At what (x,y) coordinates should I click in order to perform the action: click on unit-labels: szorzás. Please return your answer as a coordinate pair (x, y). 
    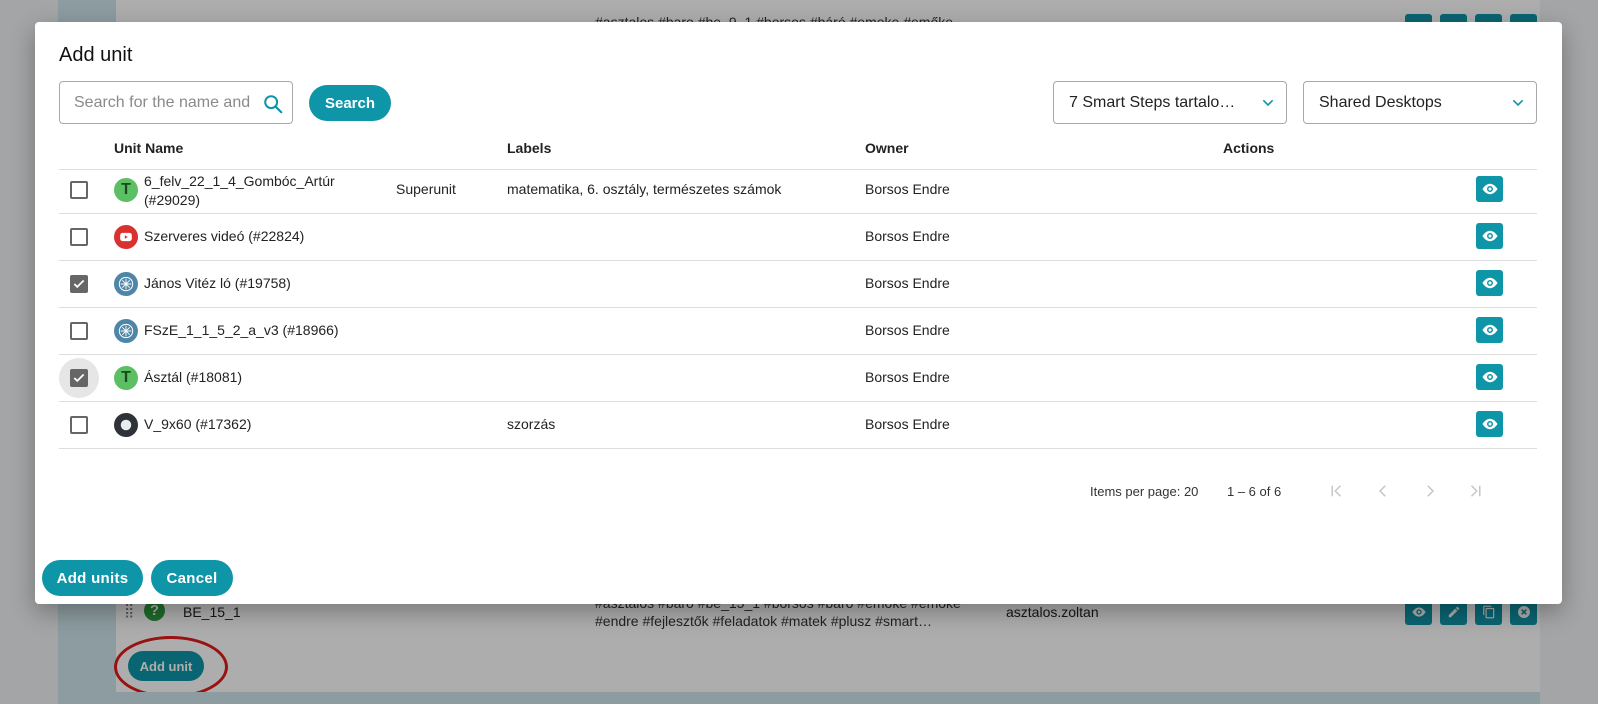
    Looking at the image, I should click on (531, 424).